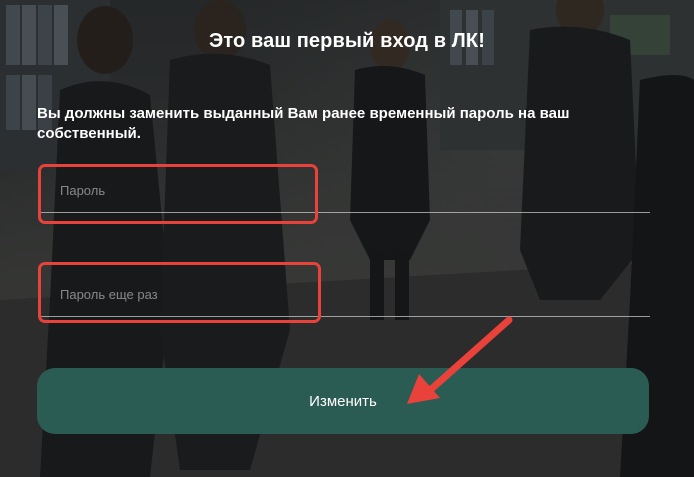  Describe the element at coordinates (343, 401) in the screenshot. I see `change-password-button: Изменить` at that location.